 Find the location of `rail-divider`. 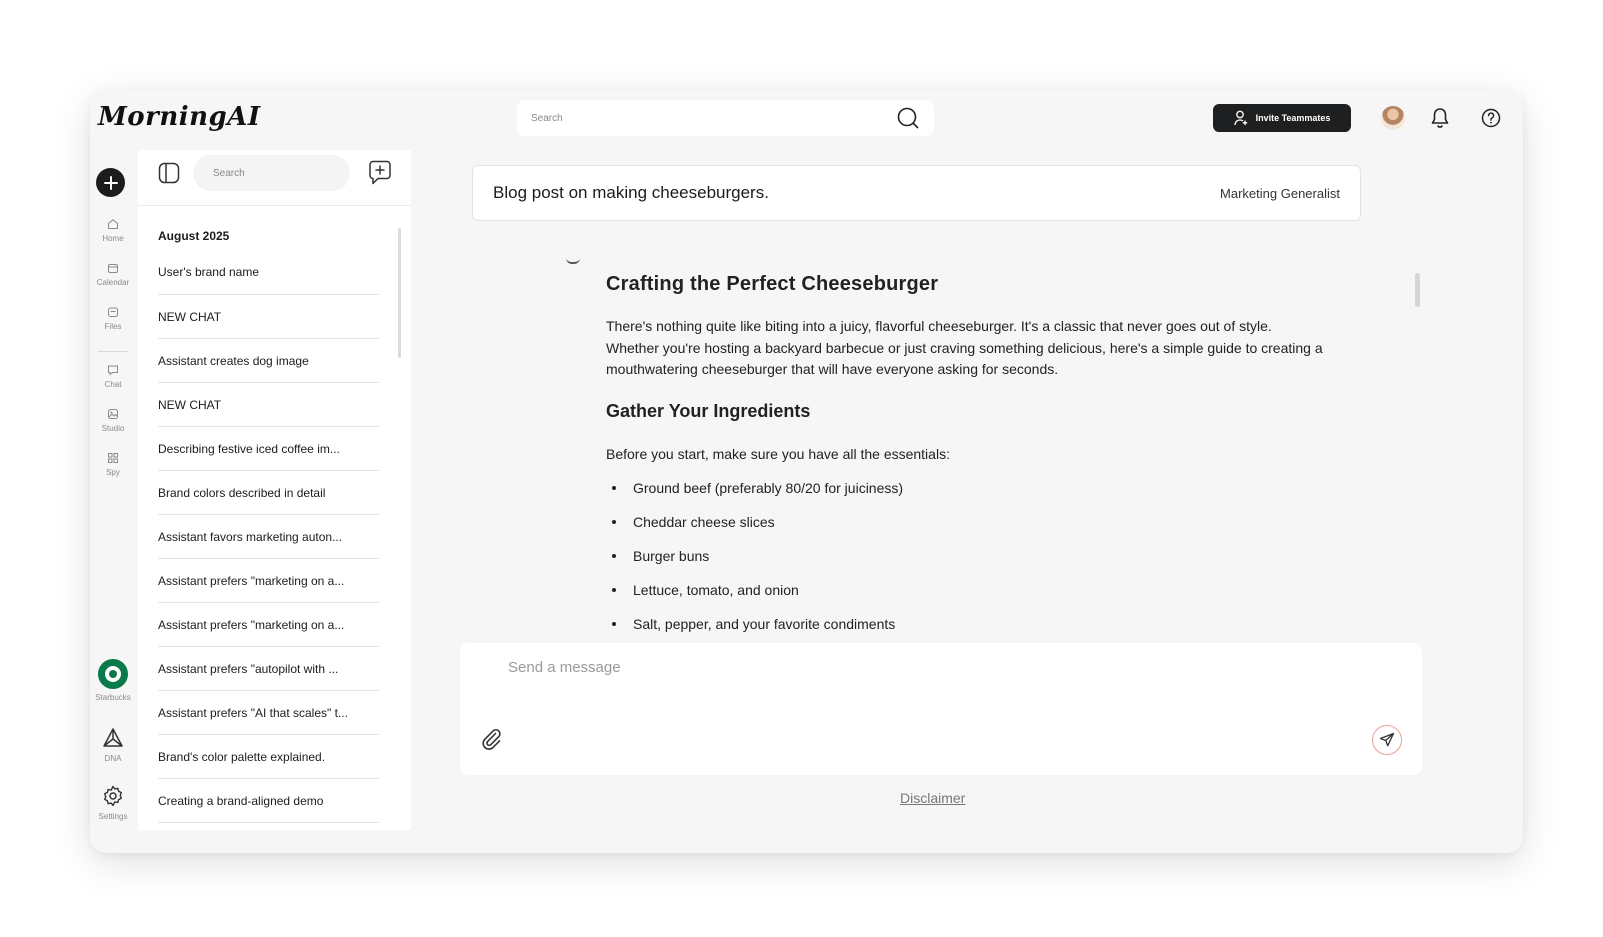

rail-divider is located at coordinates (113, 351).